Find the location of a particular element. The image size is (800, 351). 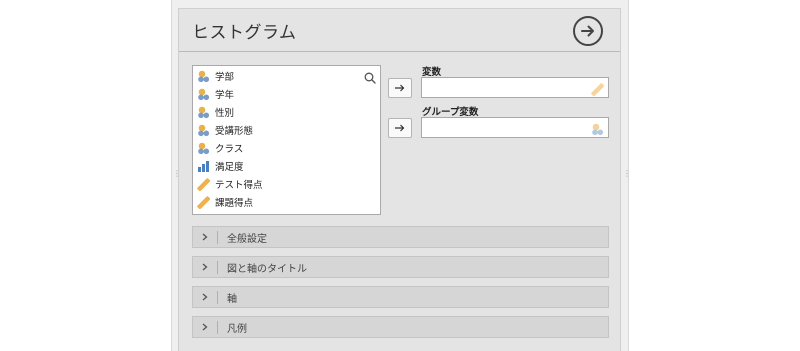

group-variable-field is located at coordinates (515, 127).